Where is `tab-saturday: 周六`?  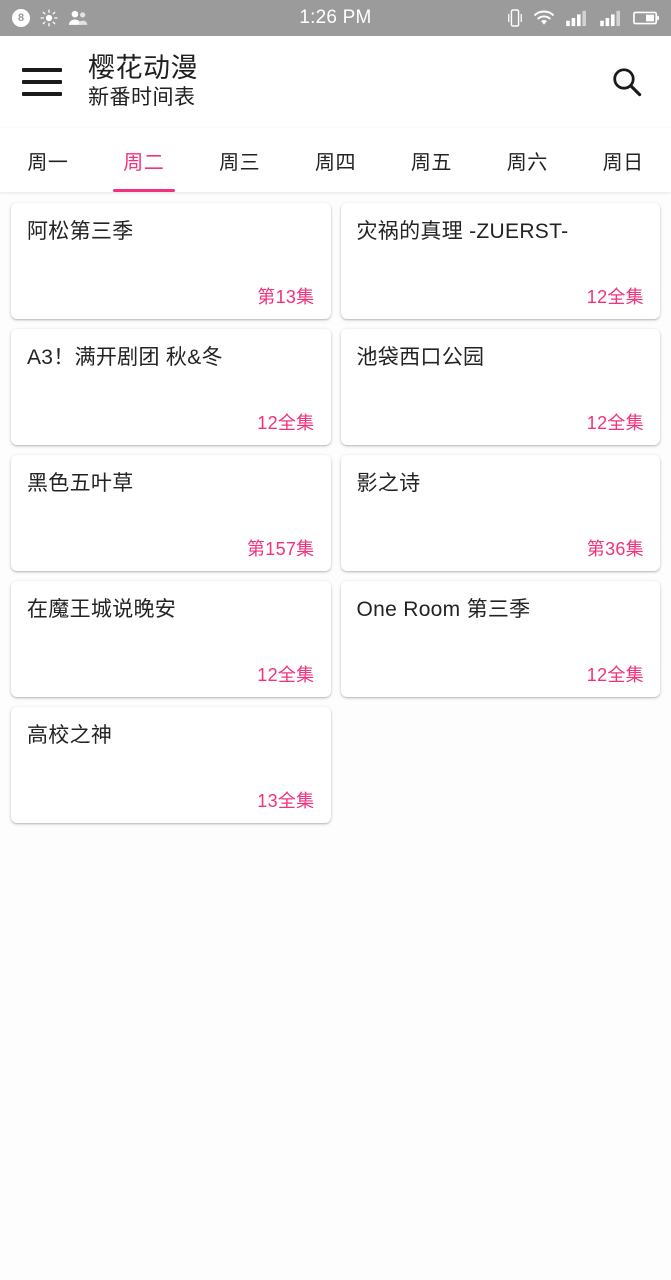 tab-saturday: 周六 is located at coordinates (527, 160).